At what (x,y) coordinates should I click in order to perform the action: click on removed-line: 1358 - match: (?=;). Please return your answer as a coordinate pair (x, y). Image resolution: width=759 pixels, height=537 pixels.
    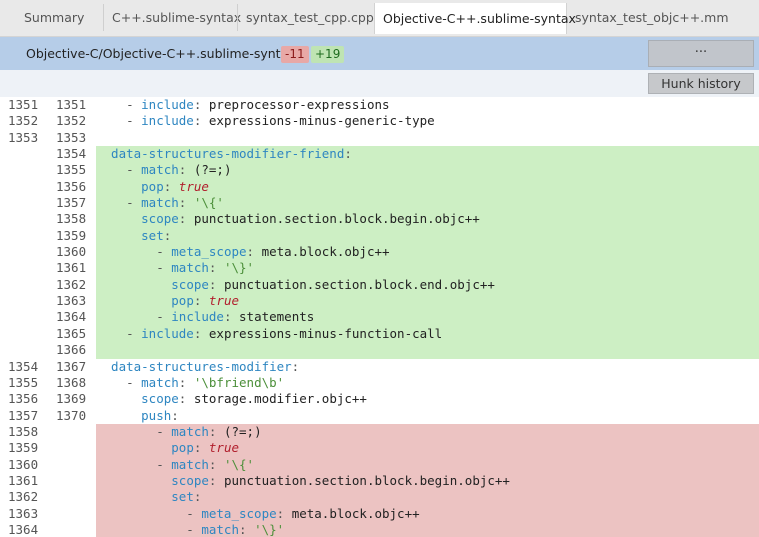
    Looking at the image, I should click on (379, 432).